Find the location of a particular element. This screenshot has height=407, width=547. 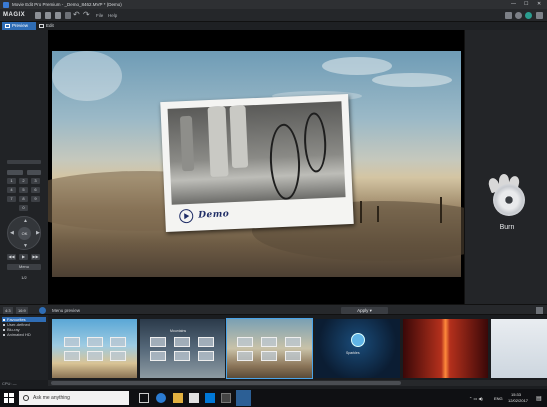

language-indicator: ENG is located at coordinates (498, 398).